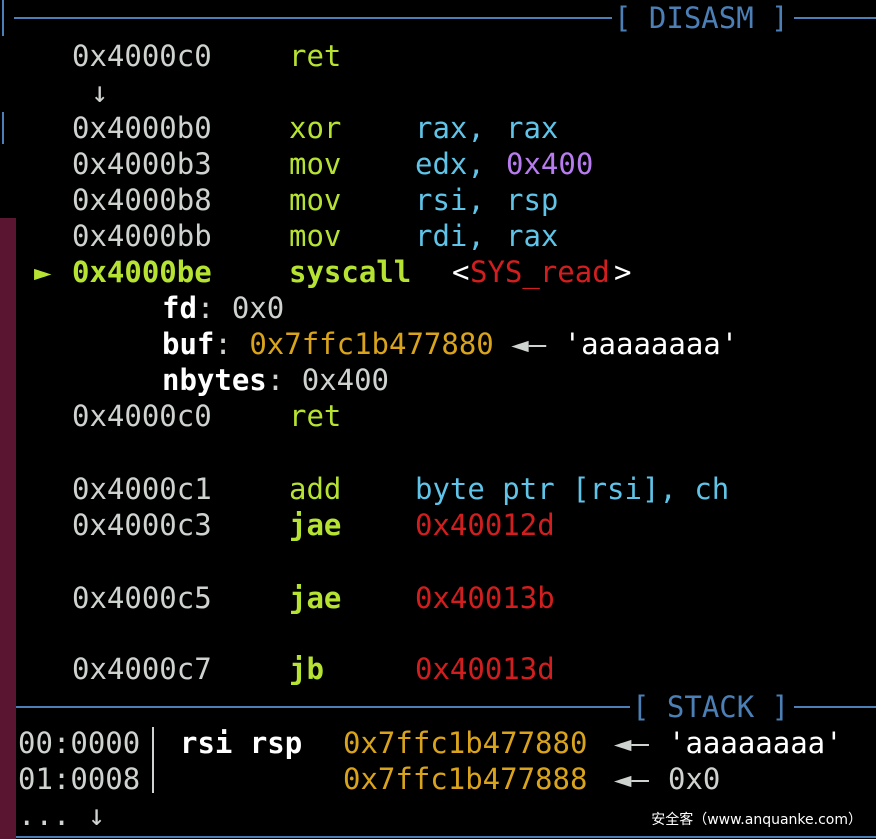 The height and width of the screenshot is (839, 876). What do you see at coordinates (550, 164) in the screenshot?
I see `disasm-operand: 0x400` at bounding box center [550, 164].